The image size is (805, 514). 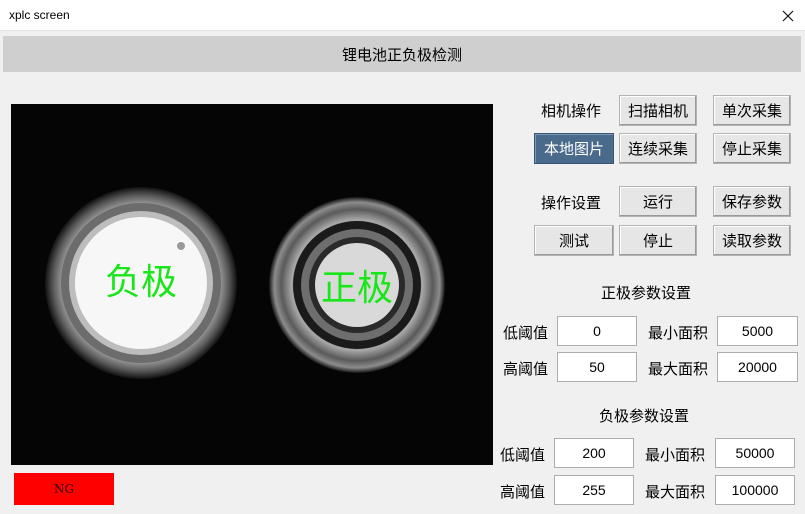 I want to click on single-capture-button: 单次采集, so click(x=752, y=110).